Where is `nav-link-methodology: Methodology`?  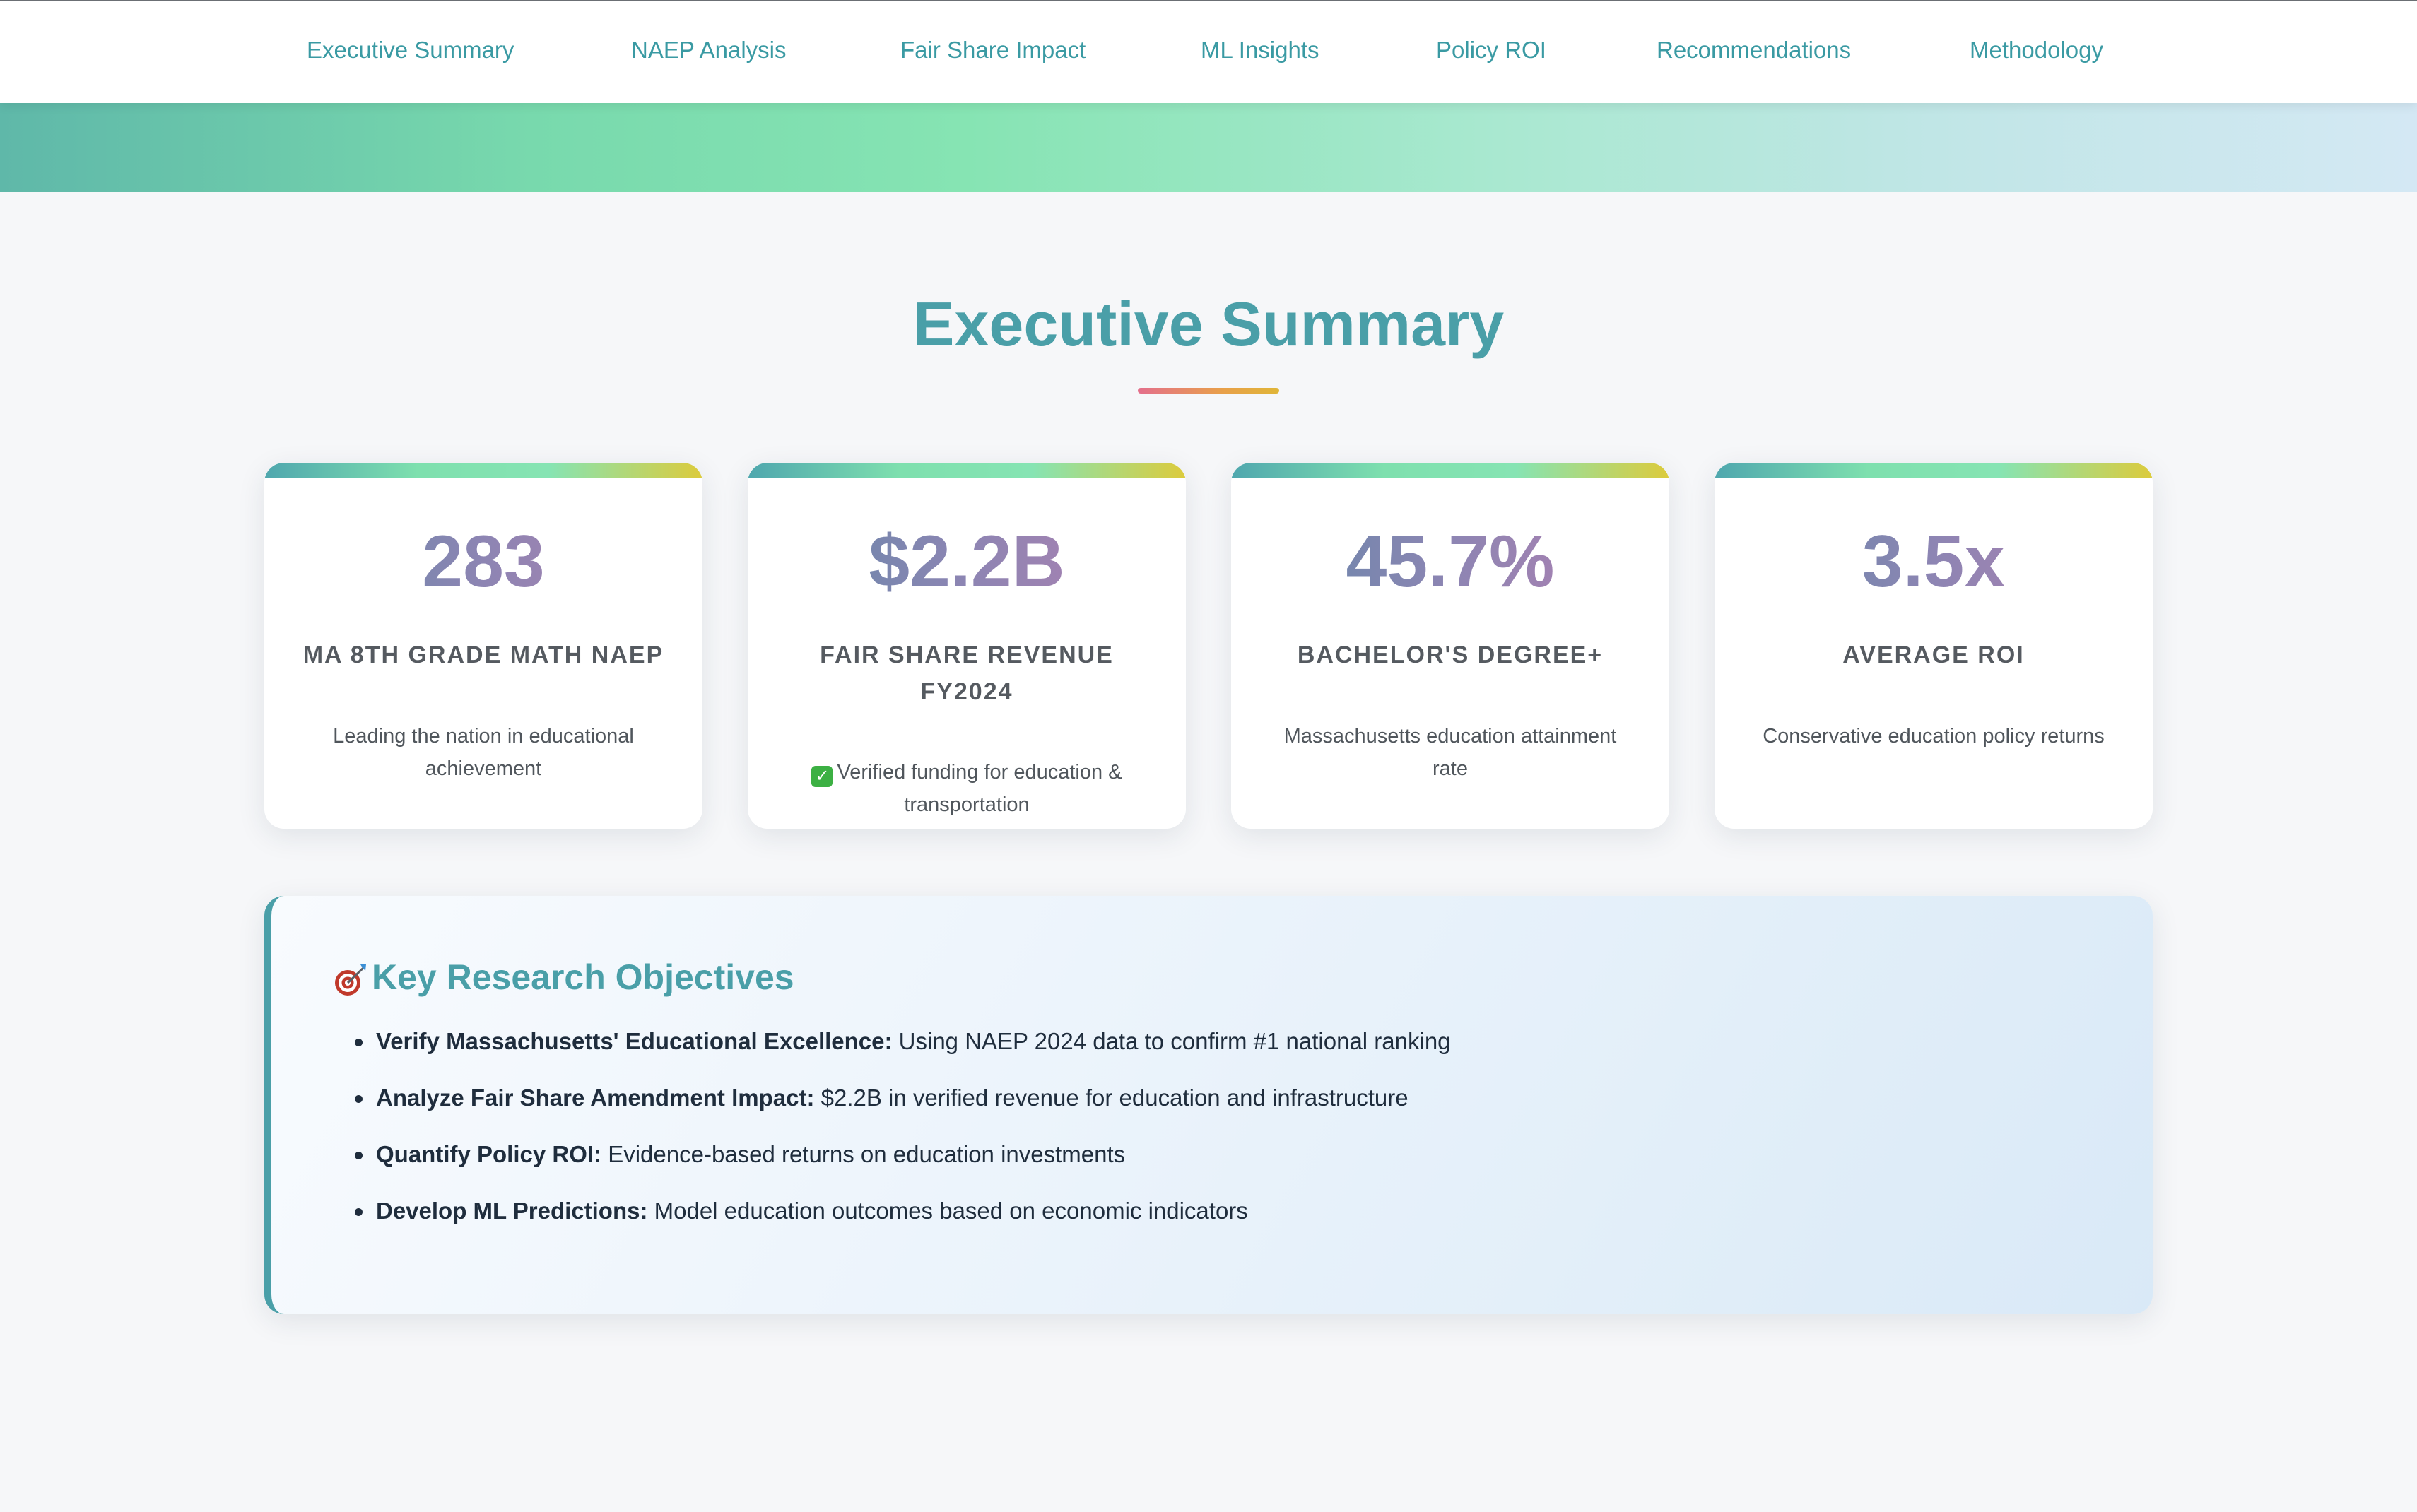
nav-link-methodology: Methodology is located at coordinates (2036, 50).